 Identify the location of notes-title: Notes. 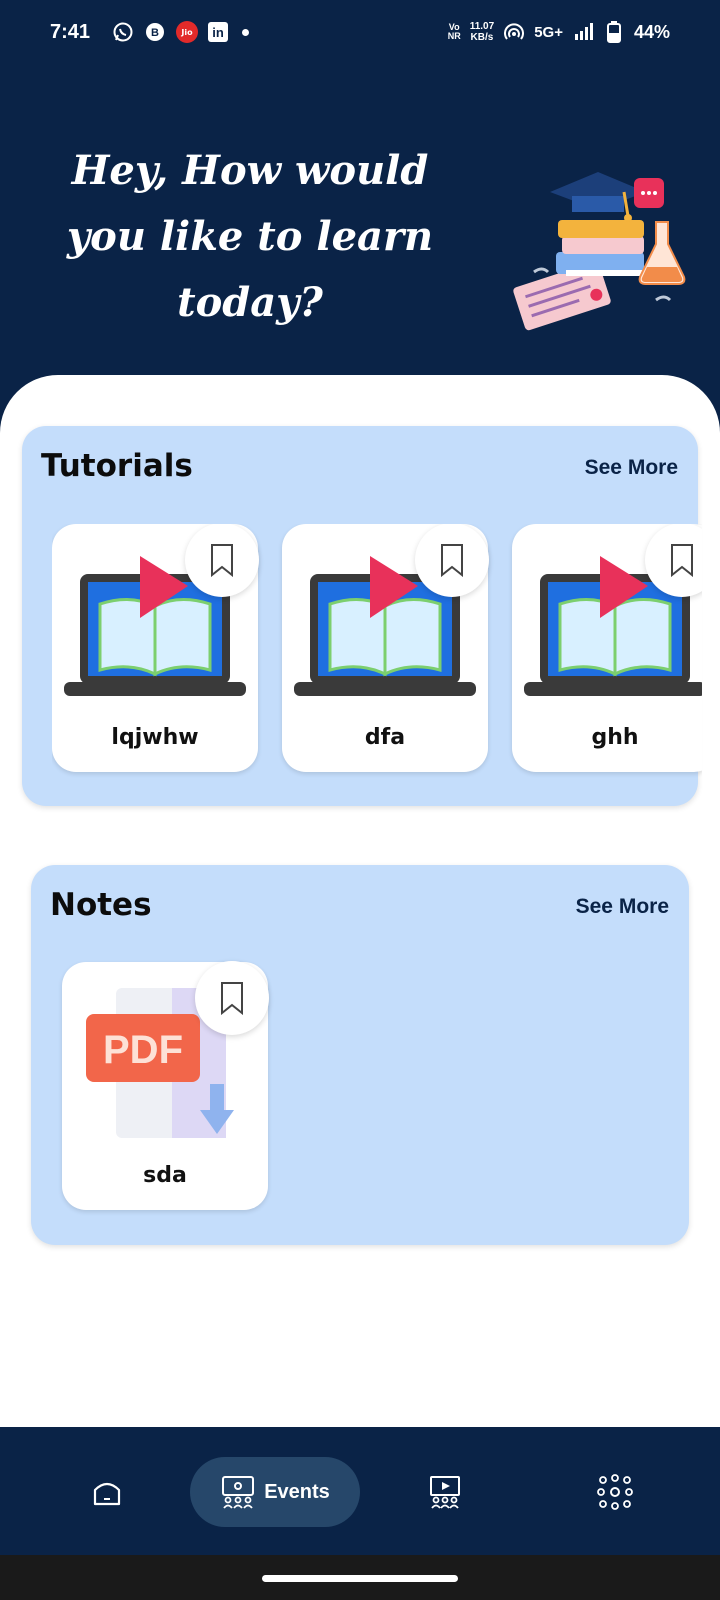
(101, 905).